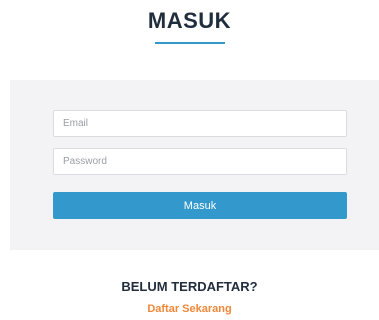 The height and width of the screenshot is (320, 379). Describe the element at coordinates (189, 20) in the screenshot. I see `page-title: MASUK` at that location.